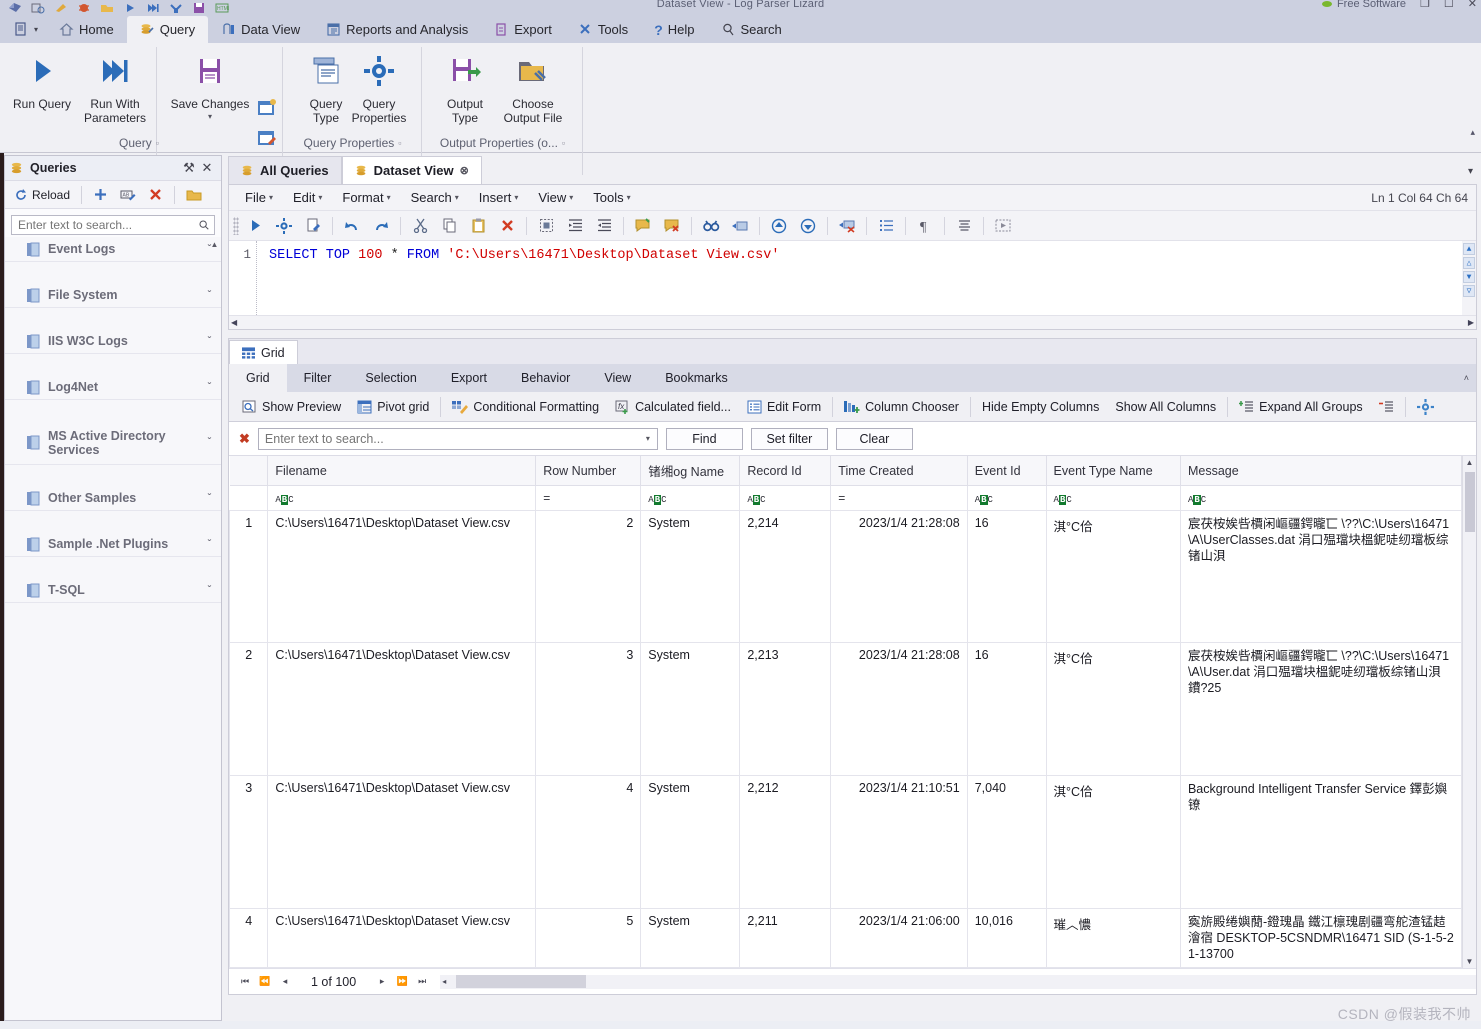 This screenshot has height=1029, width=1481. I want to click on editor-copy-button, so click(449, 226).